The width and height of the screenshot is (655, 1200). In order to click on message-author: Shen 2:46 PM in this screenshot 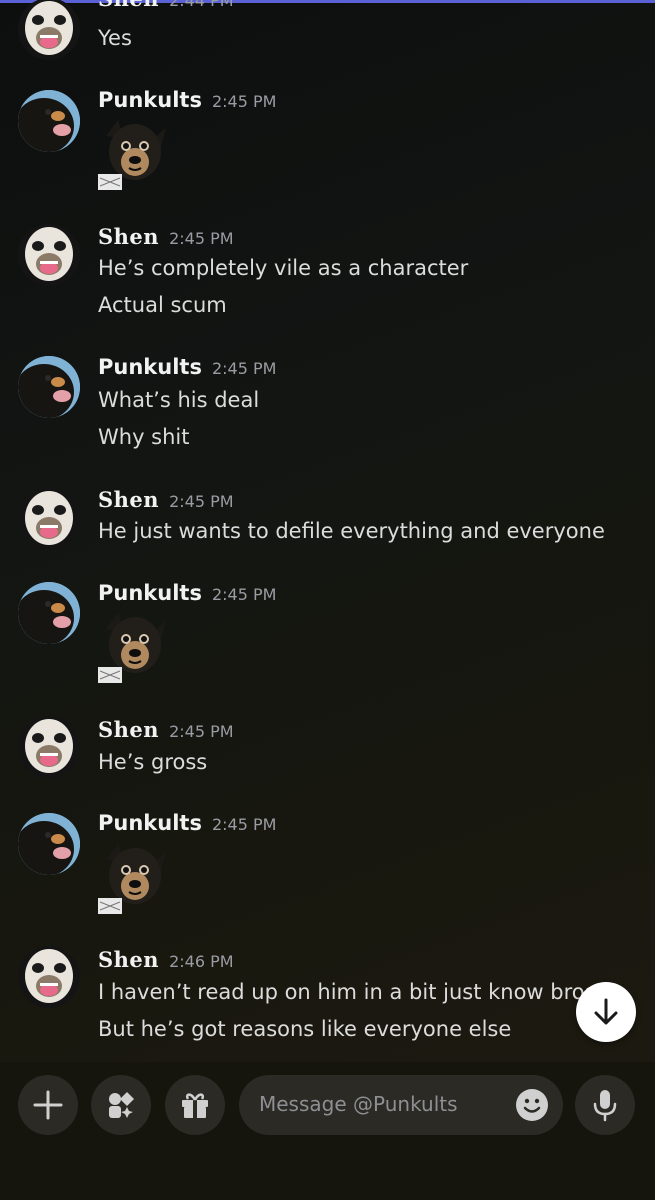, I will do `click(166, 959)`.